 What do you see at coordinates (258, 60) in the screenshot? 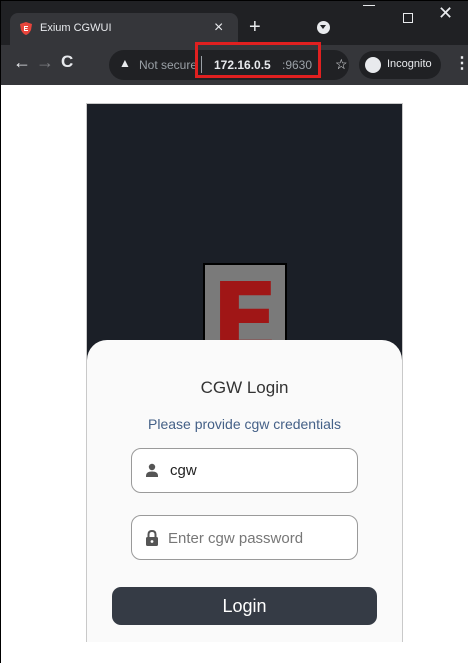
I see `url-highlight-box` at bounding box center [258, 60].